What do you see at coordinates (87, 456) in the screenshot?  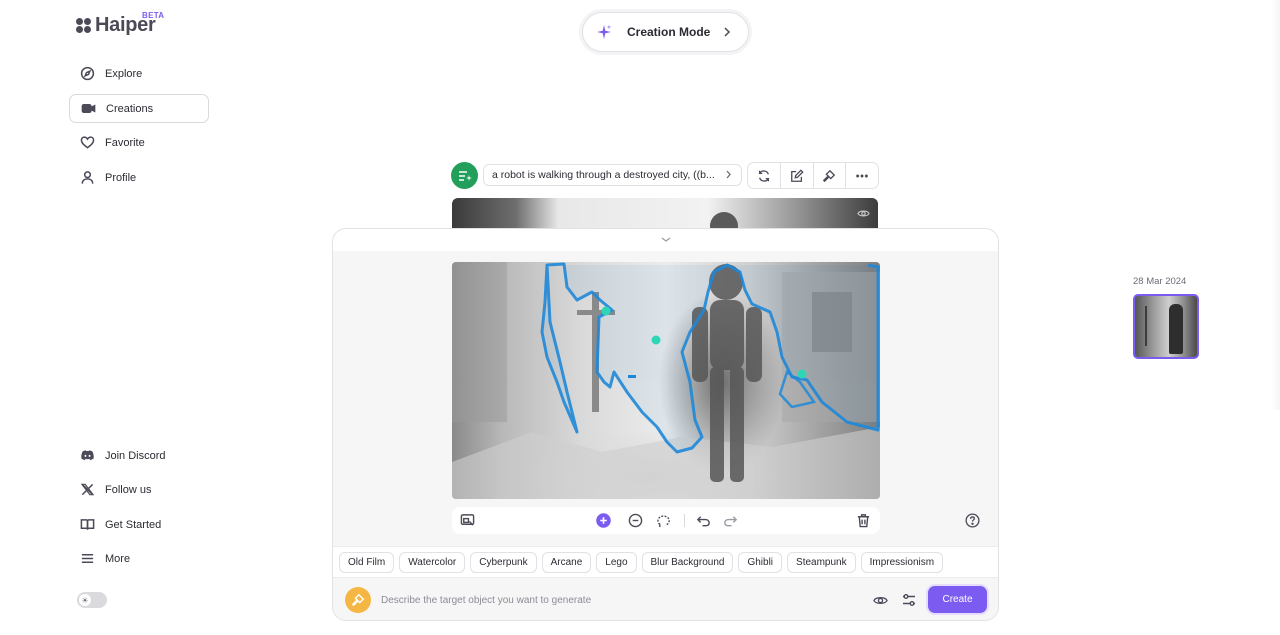 I see `discord-icon` at bounding box center [87, 456].